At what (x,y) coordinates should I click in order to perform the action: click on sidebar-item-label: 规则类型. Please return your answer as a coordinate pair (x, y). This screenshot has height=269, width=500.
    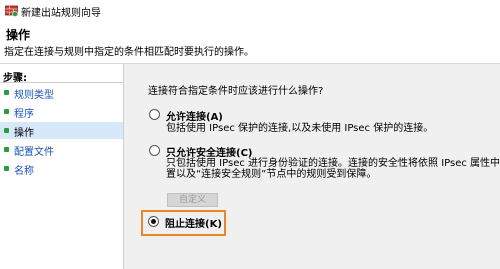
    Looking at the image, I should click on (34, 95).